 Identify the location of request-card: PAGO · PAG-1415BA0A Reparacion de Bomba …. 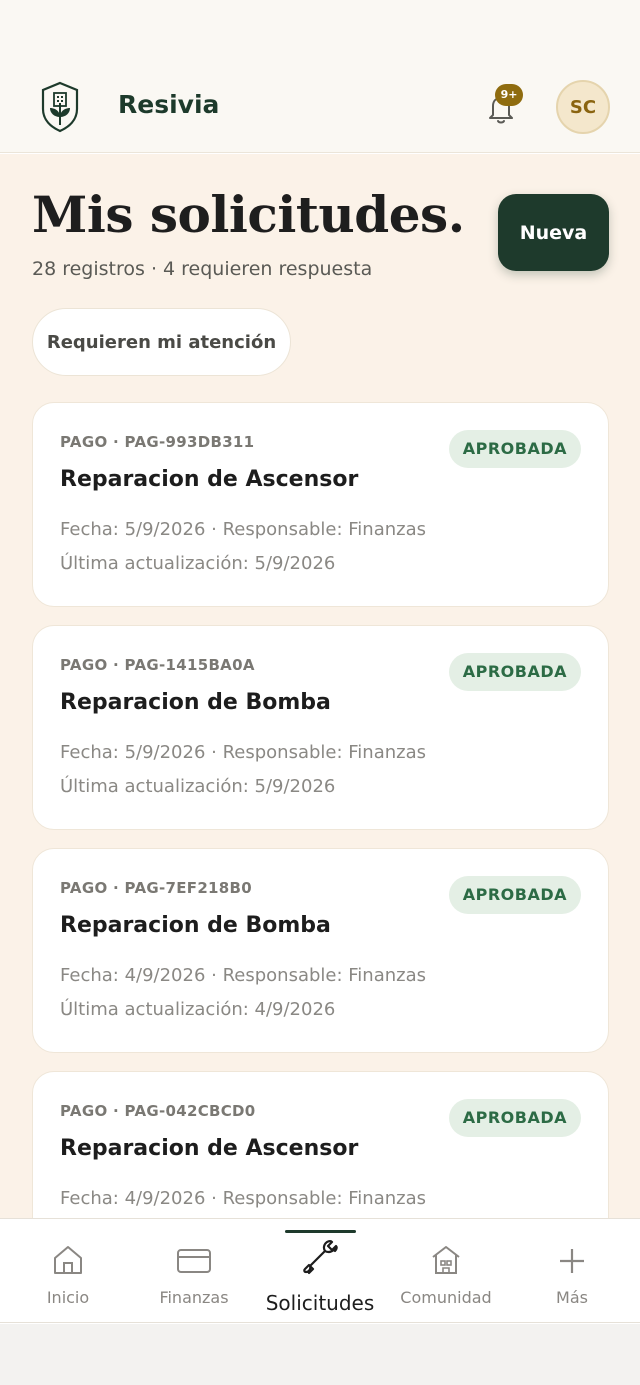
(320, 727).